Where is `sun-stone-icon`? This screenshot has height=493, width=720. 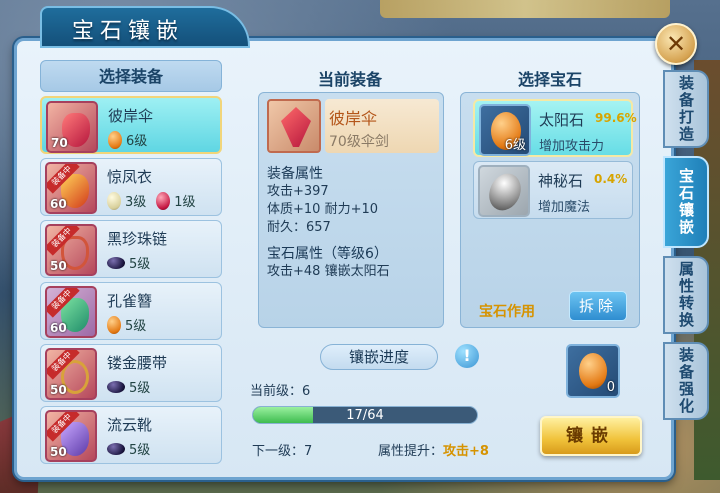
sun-stone-icon is located at coordinates (593, 371).